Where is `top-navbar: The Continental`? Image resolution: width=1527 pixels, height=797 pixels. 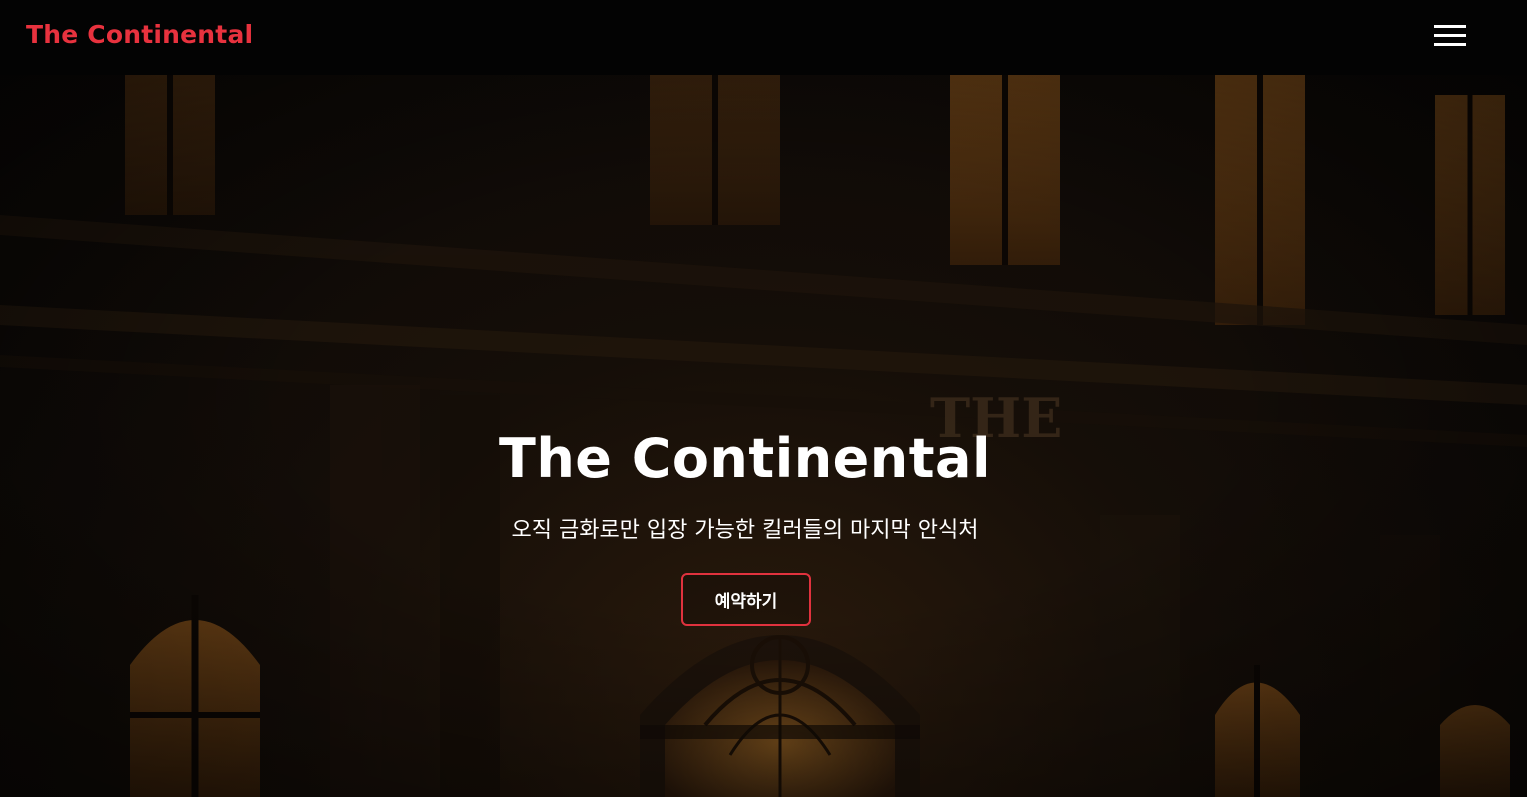
top-navbar: The Continental is located at coordinates (763, 37).